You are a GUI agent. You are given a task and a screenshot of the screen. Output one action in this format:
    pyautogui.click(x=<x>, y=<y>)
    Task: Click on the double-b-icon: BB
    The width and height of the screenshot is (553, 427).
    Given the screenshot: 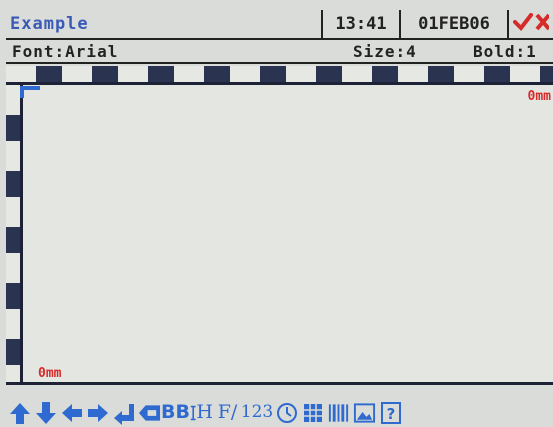 What is the action you would take?
    pyautogui.click(x=175, y=413)
    